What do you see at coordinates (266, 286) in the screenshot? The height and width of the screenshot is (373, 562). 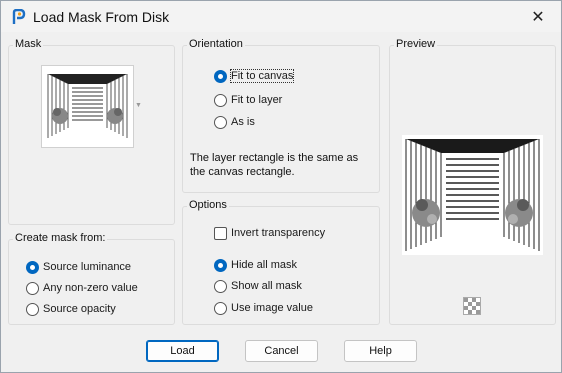 I see `radio-label: Show all mask` at bounding box center [266, 286].